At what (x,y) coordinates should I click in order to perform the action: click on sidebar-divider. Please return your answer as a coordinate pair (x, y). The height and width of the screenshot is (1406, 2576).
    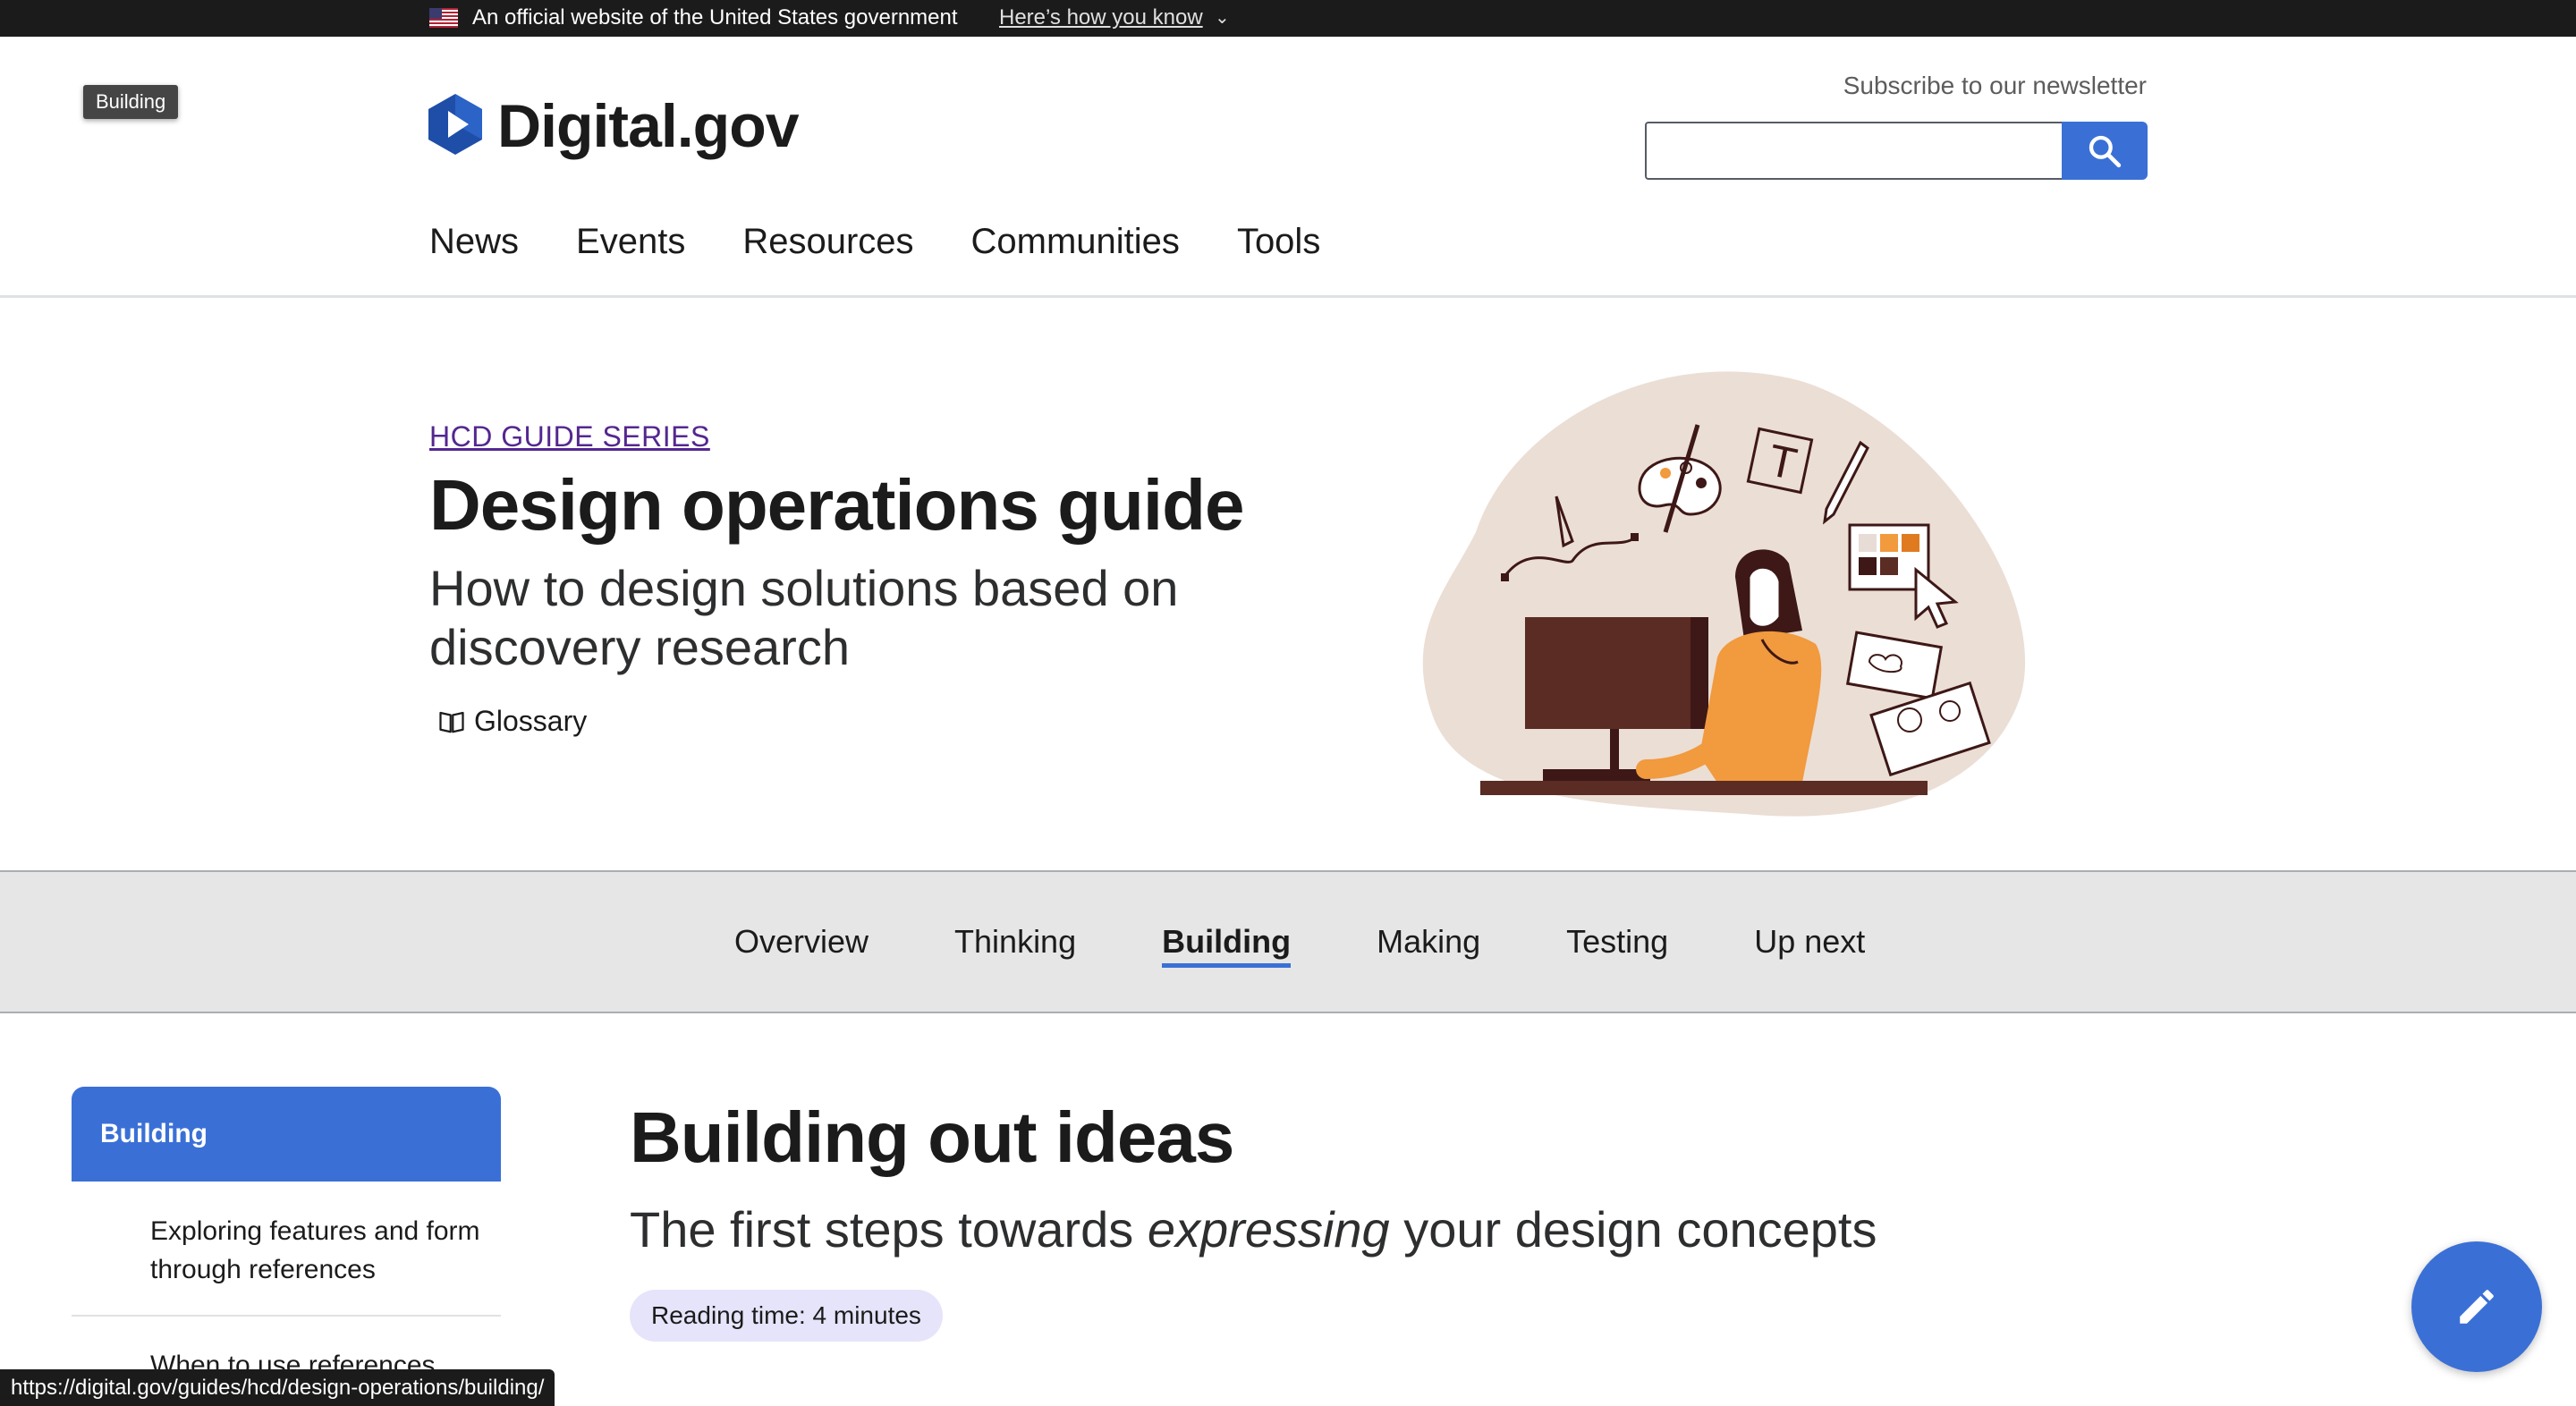
    Looking at the image, I should click on (286, 1316).